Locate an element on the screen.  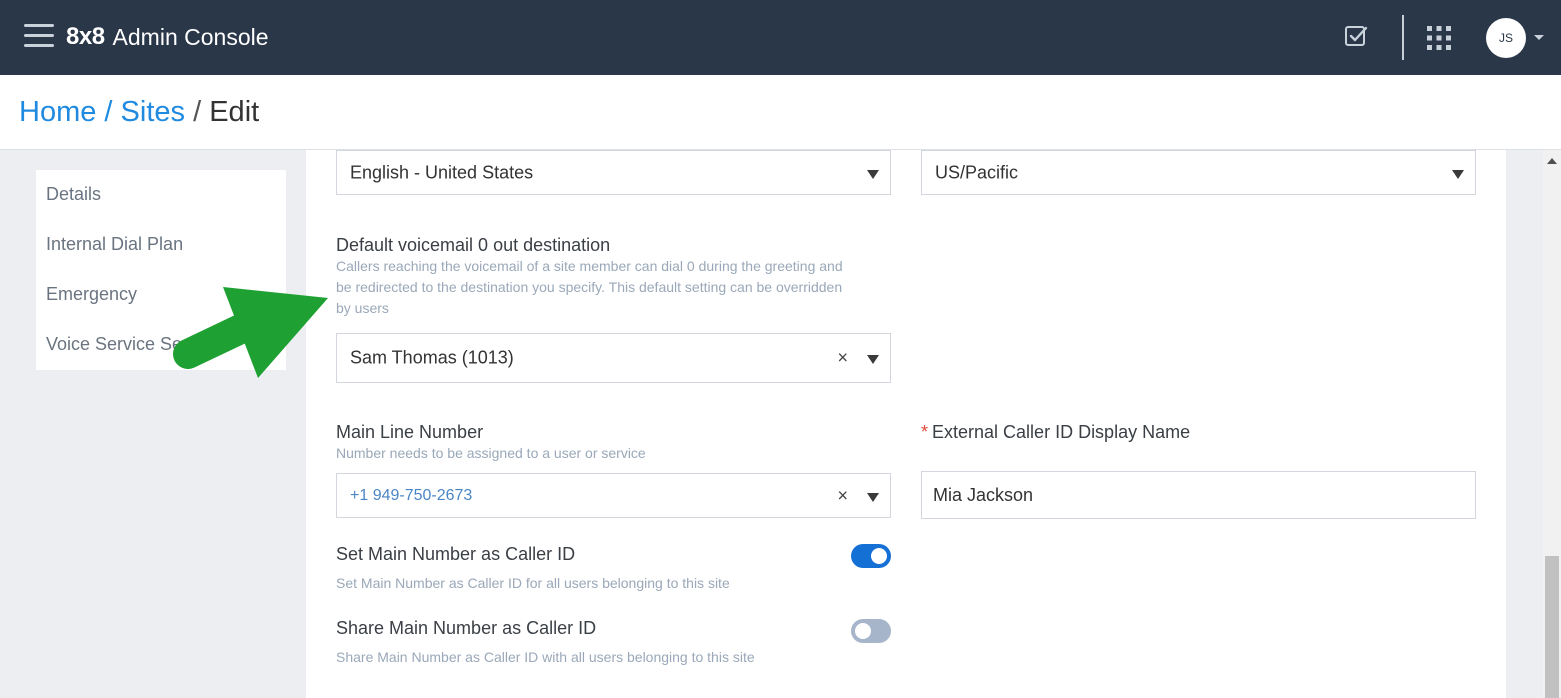
app-title: Admin Console is located at coordinates (190, 36).